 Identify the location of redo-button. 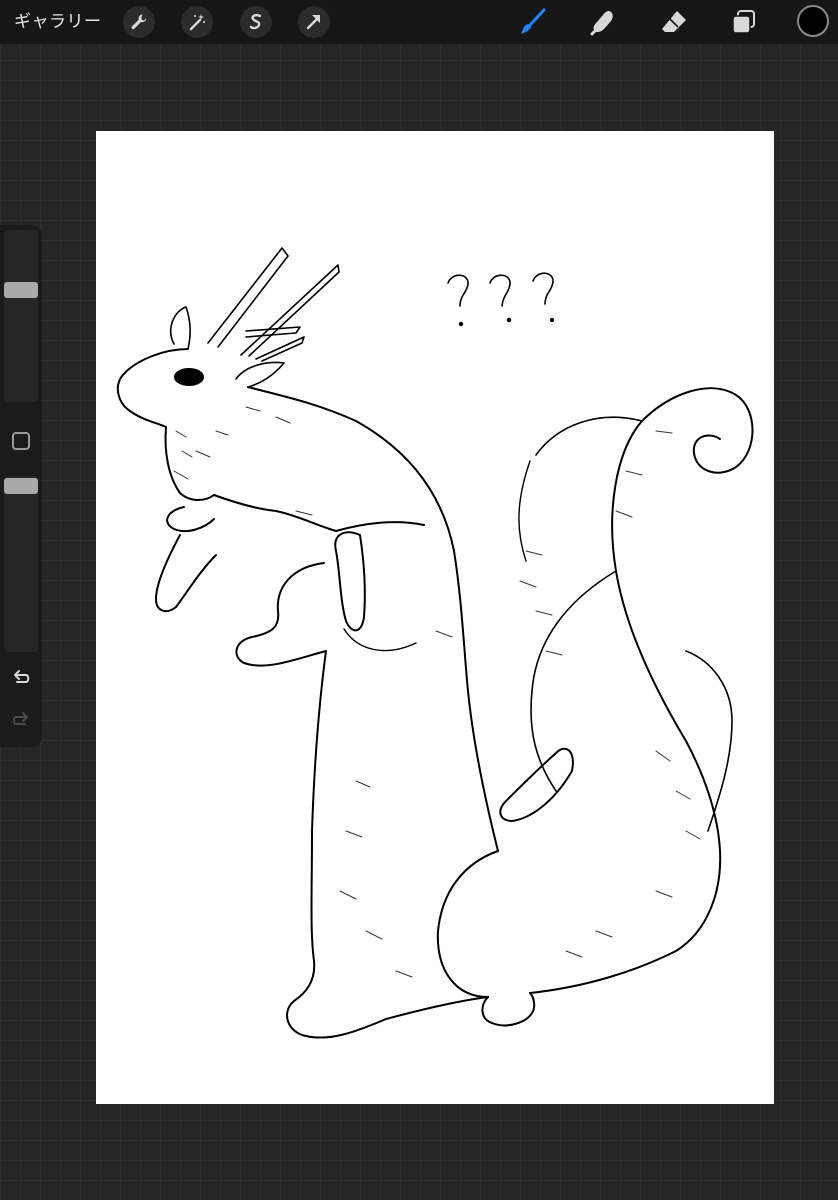
(21, 720).